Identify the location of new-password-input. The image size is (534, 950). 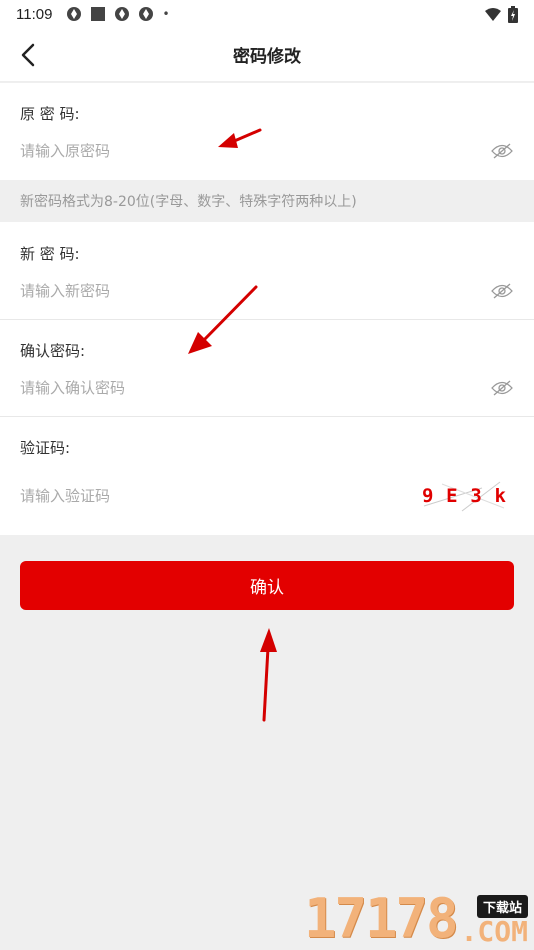
(245, 291).